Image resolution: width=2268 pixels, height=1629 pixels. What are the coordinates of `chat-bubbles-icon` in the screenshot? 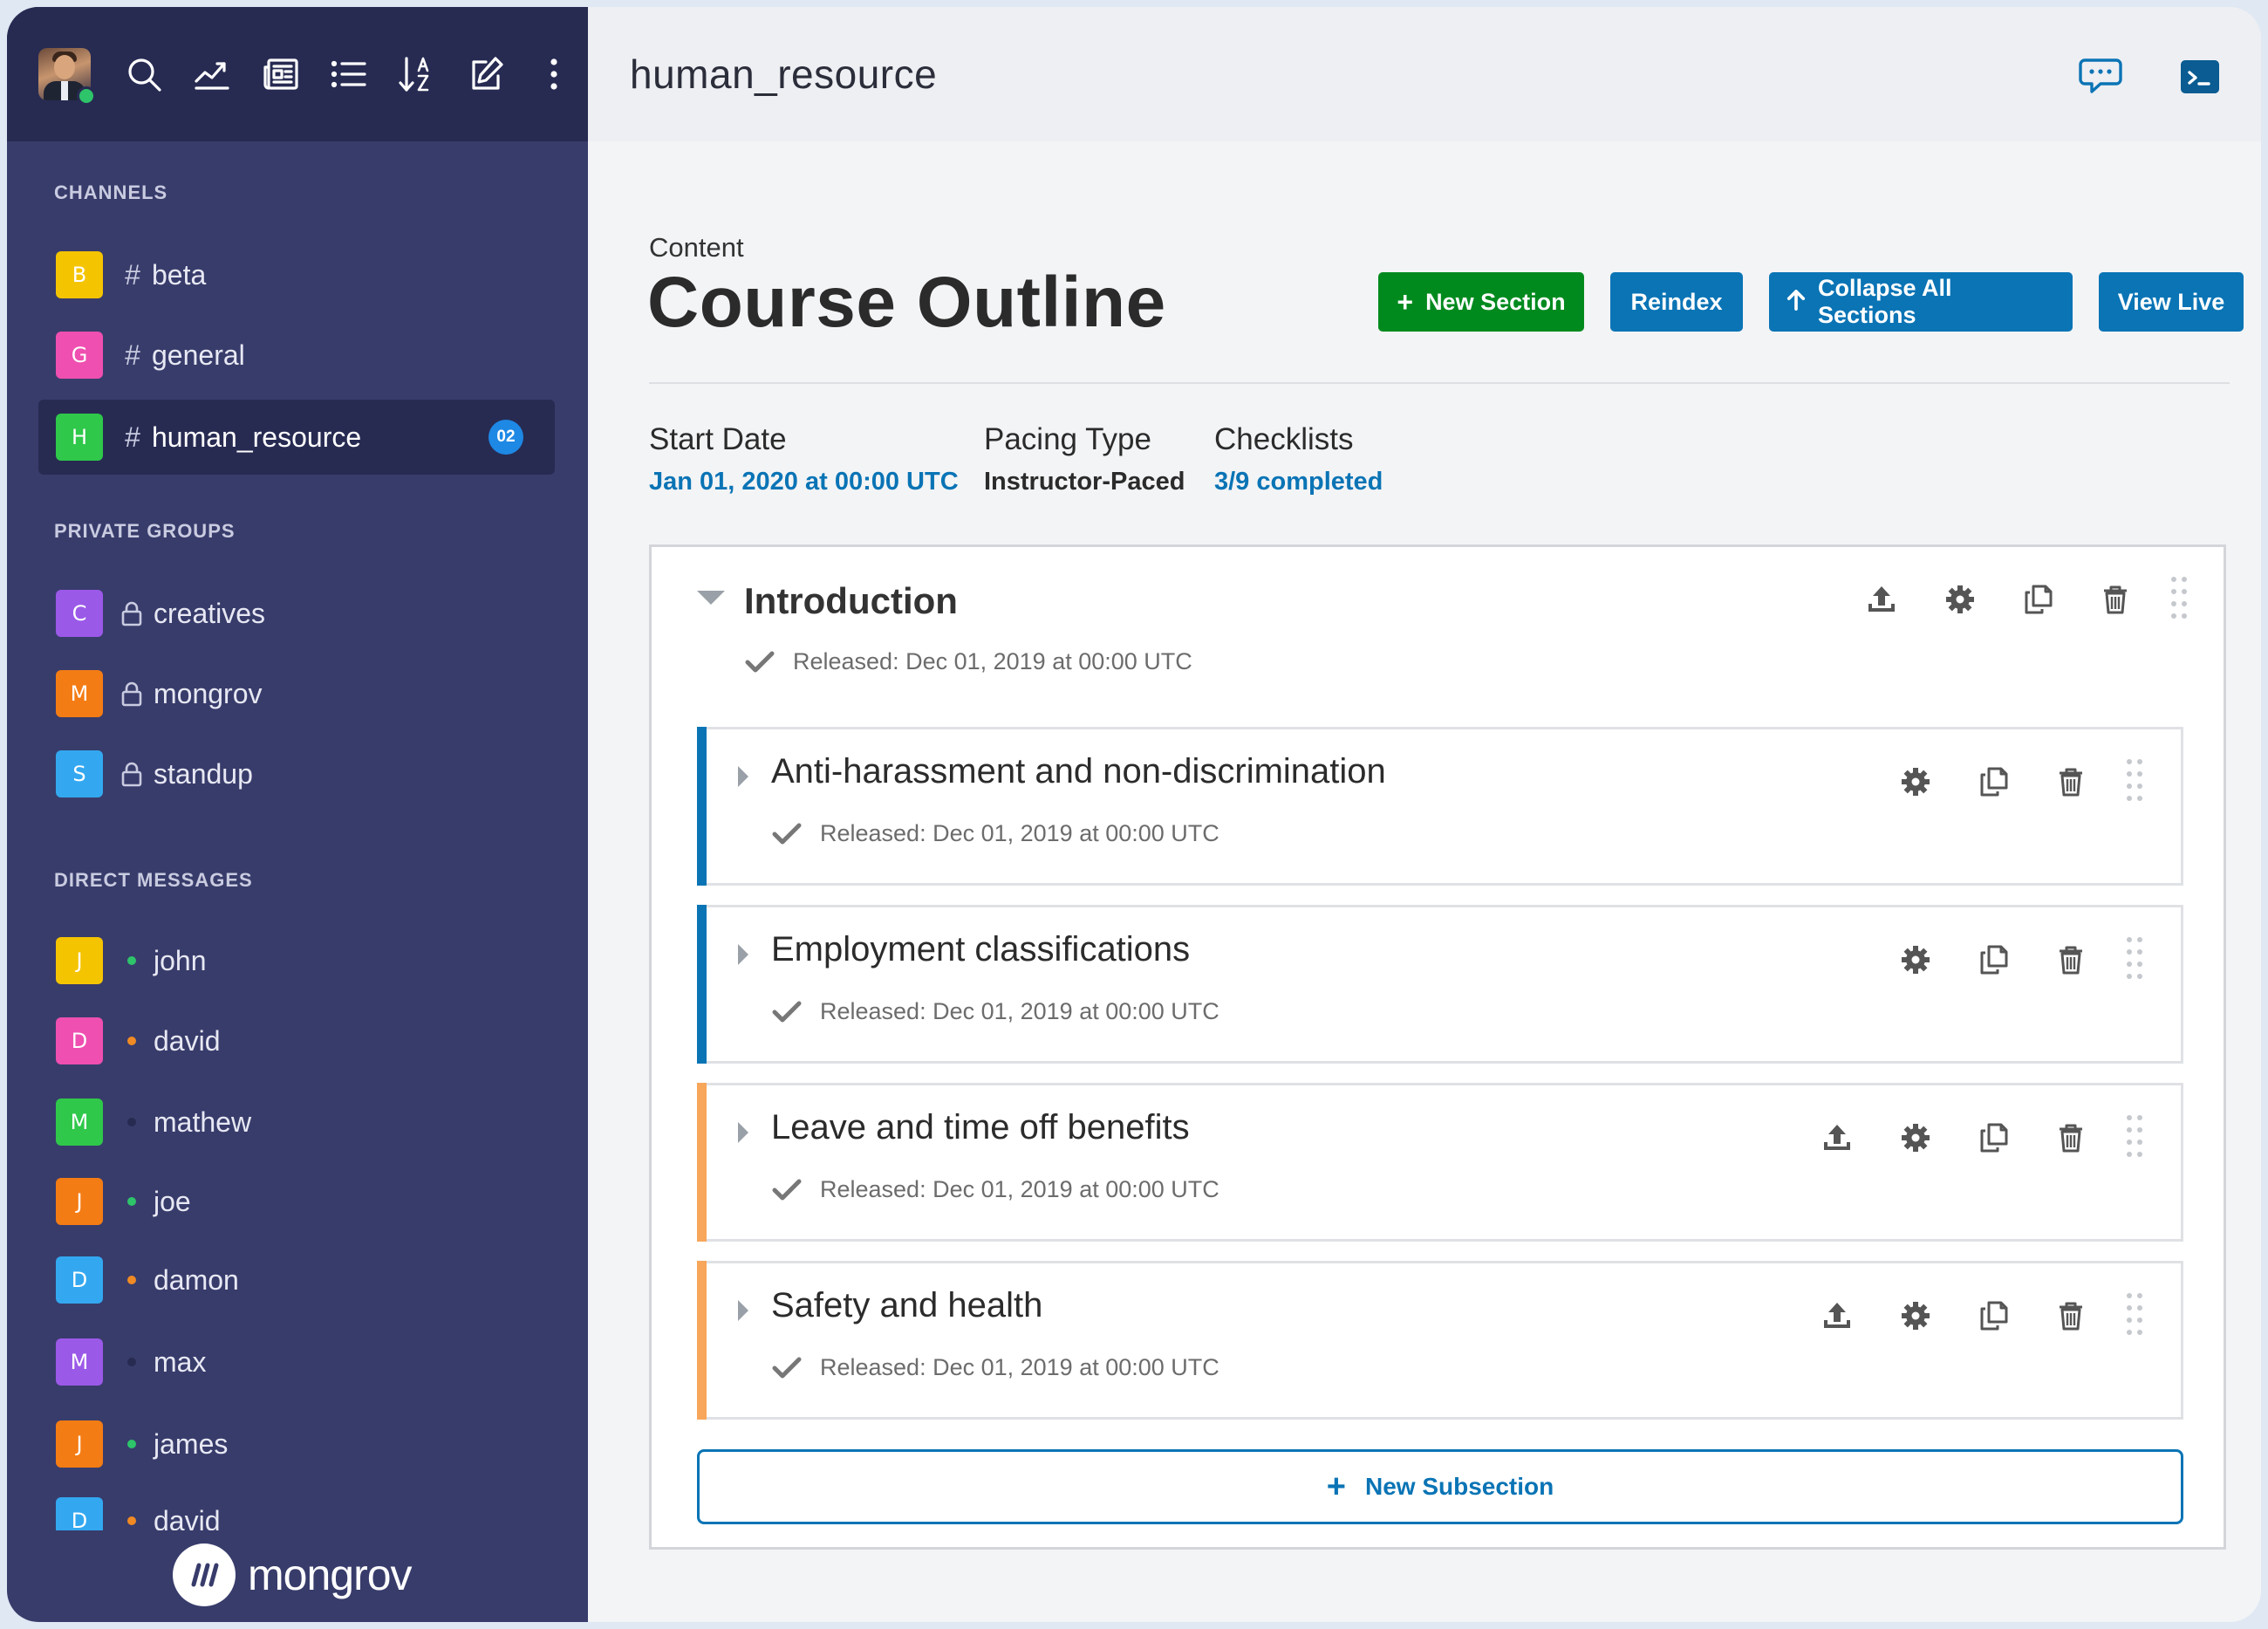 It's located at (2100, 77).